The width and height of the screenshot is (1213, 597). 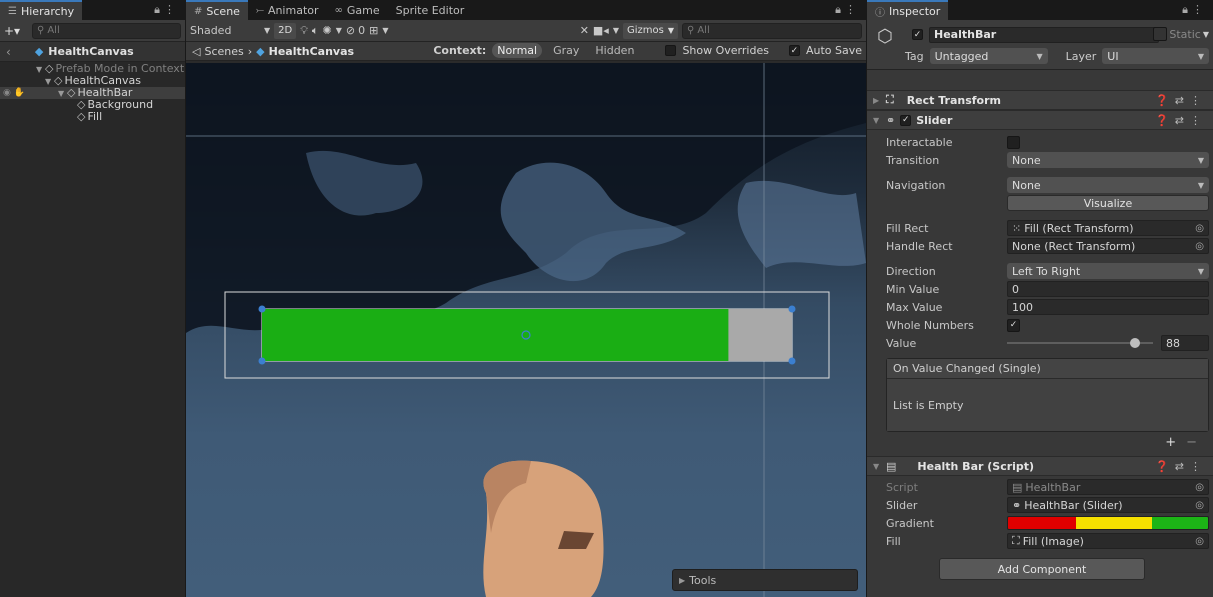 What do you see at coordinates (14, 93) in the screenshot?
I see `visibility-eye-icon: ◉ ✋` at bounding box center [14, 93].